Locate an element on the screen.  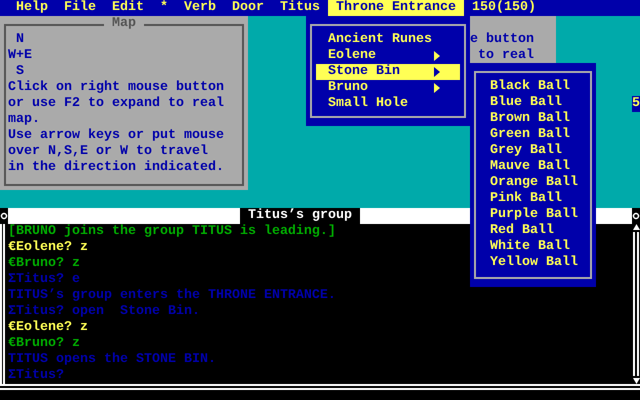
map-text-line: N is located at coordinates (19, 40).